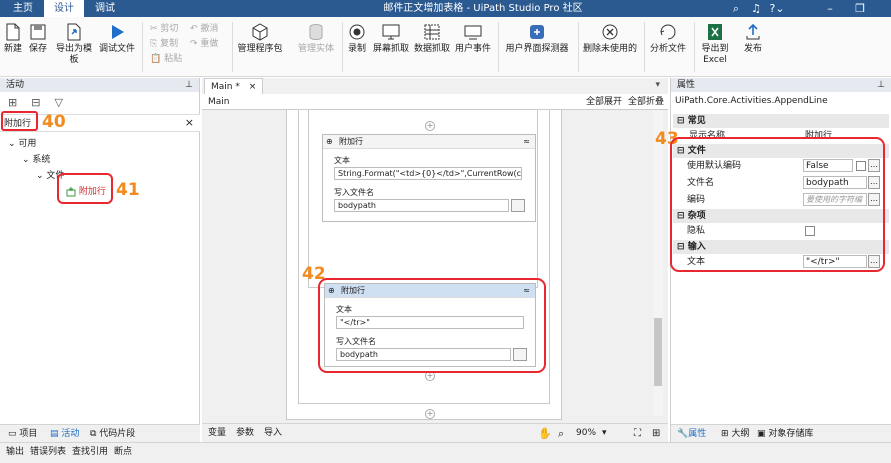 This screenshot has height=463, width=891. I want to click on tab-snippets: ⧉ 代码片段, so click(112, 434).